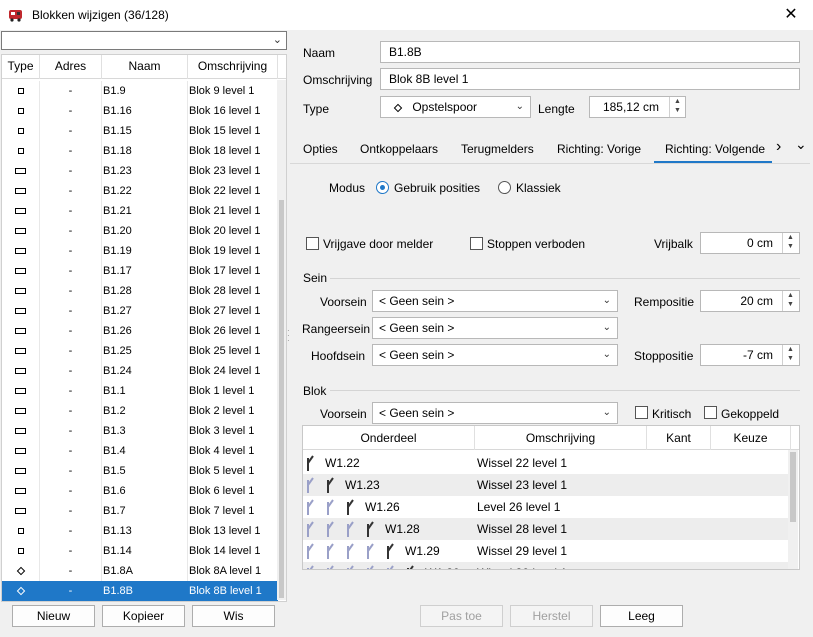  I want to click on tab-ontkoppelaars: Ontkoppelaars, so click(399, 152).